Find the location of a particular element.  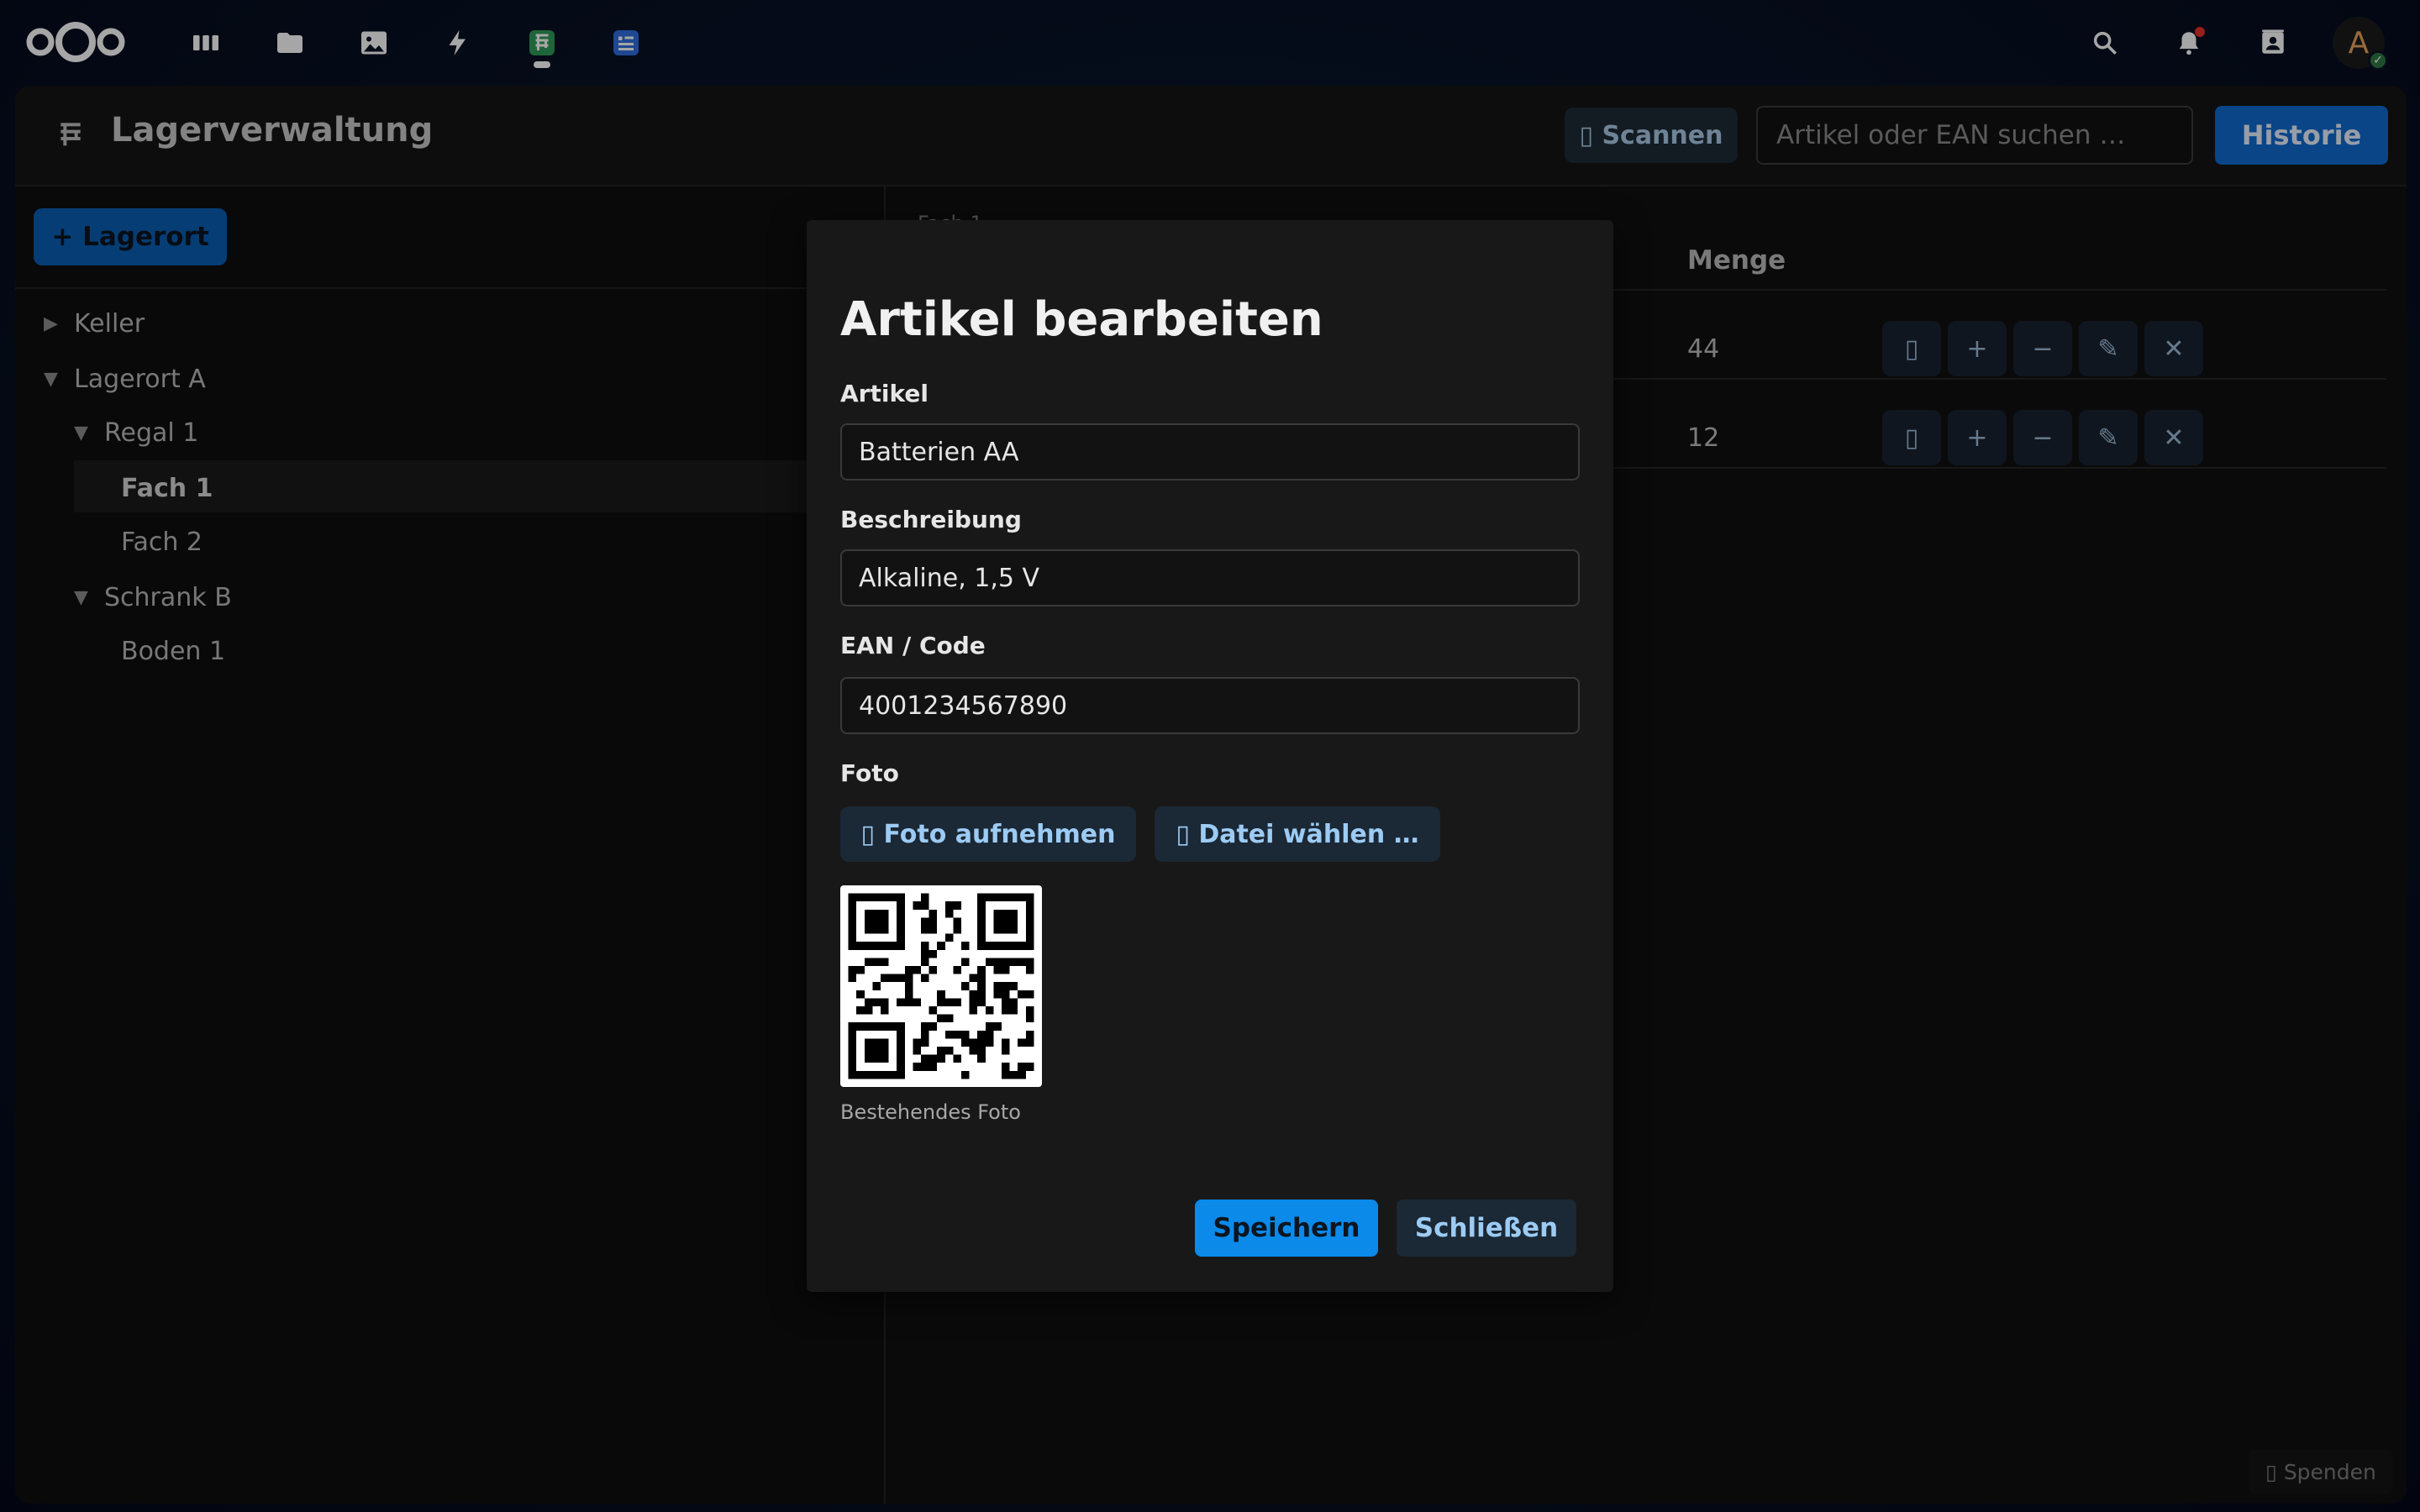

description-label: Beschreibung is located at coordinates (931, 519).